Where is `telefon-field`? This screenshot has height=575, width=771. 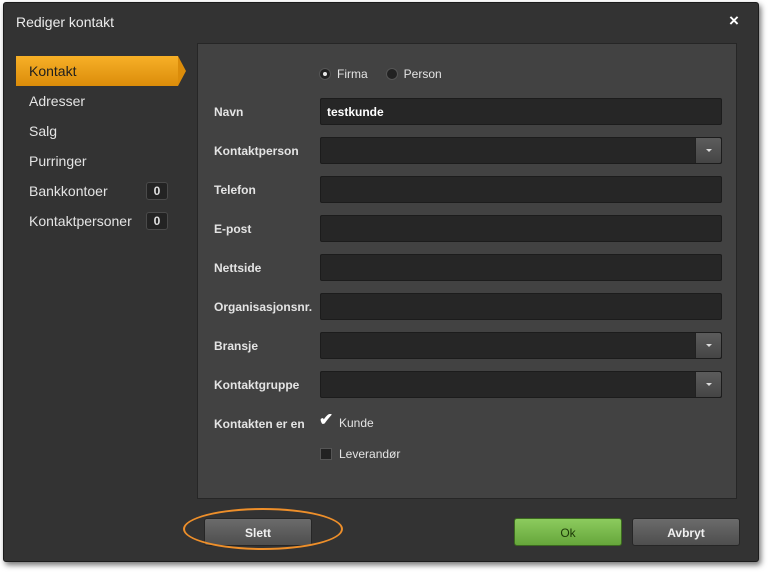
telefon-field is located at coordinates (521, 189).